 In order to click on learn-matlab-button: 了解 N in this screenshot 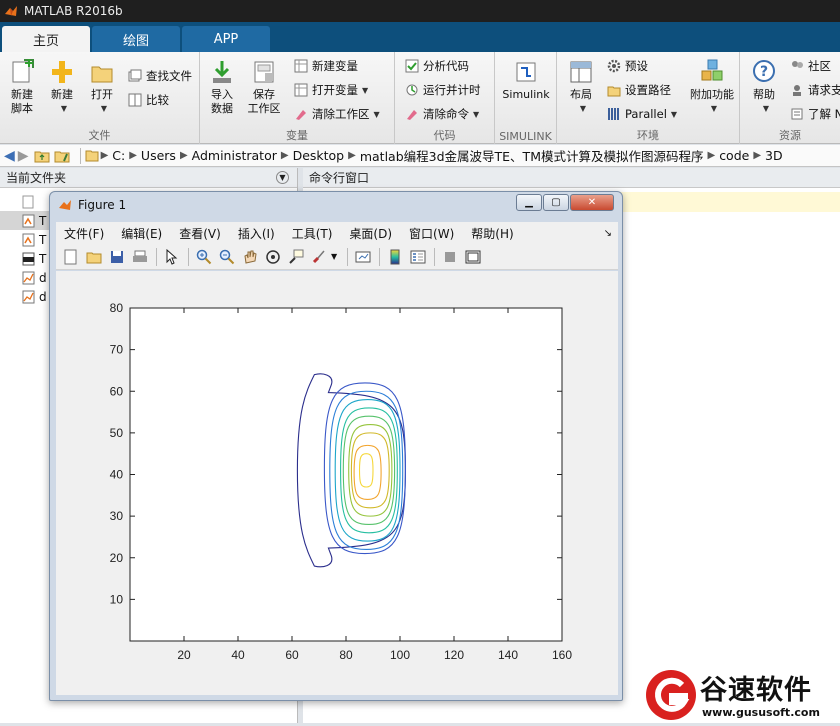, I will do `click(815, 114)`.